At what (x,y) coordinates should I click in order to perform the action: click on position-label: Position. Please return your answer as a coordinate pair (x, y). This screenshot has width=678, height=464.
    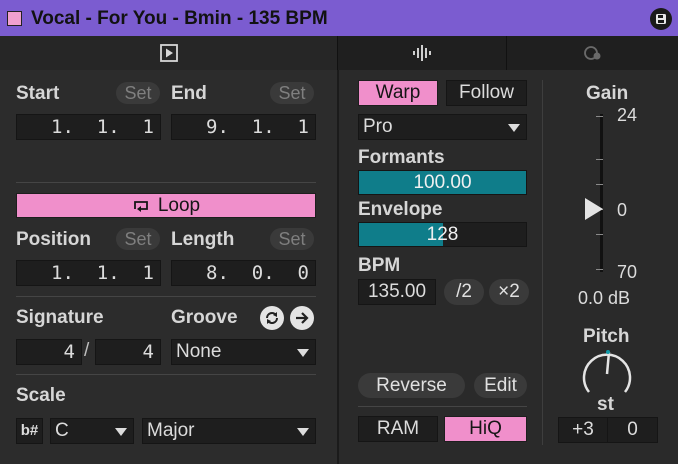
    Looking at the image, I should click on (53, 239).